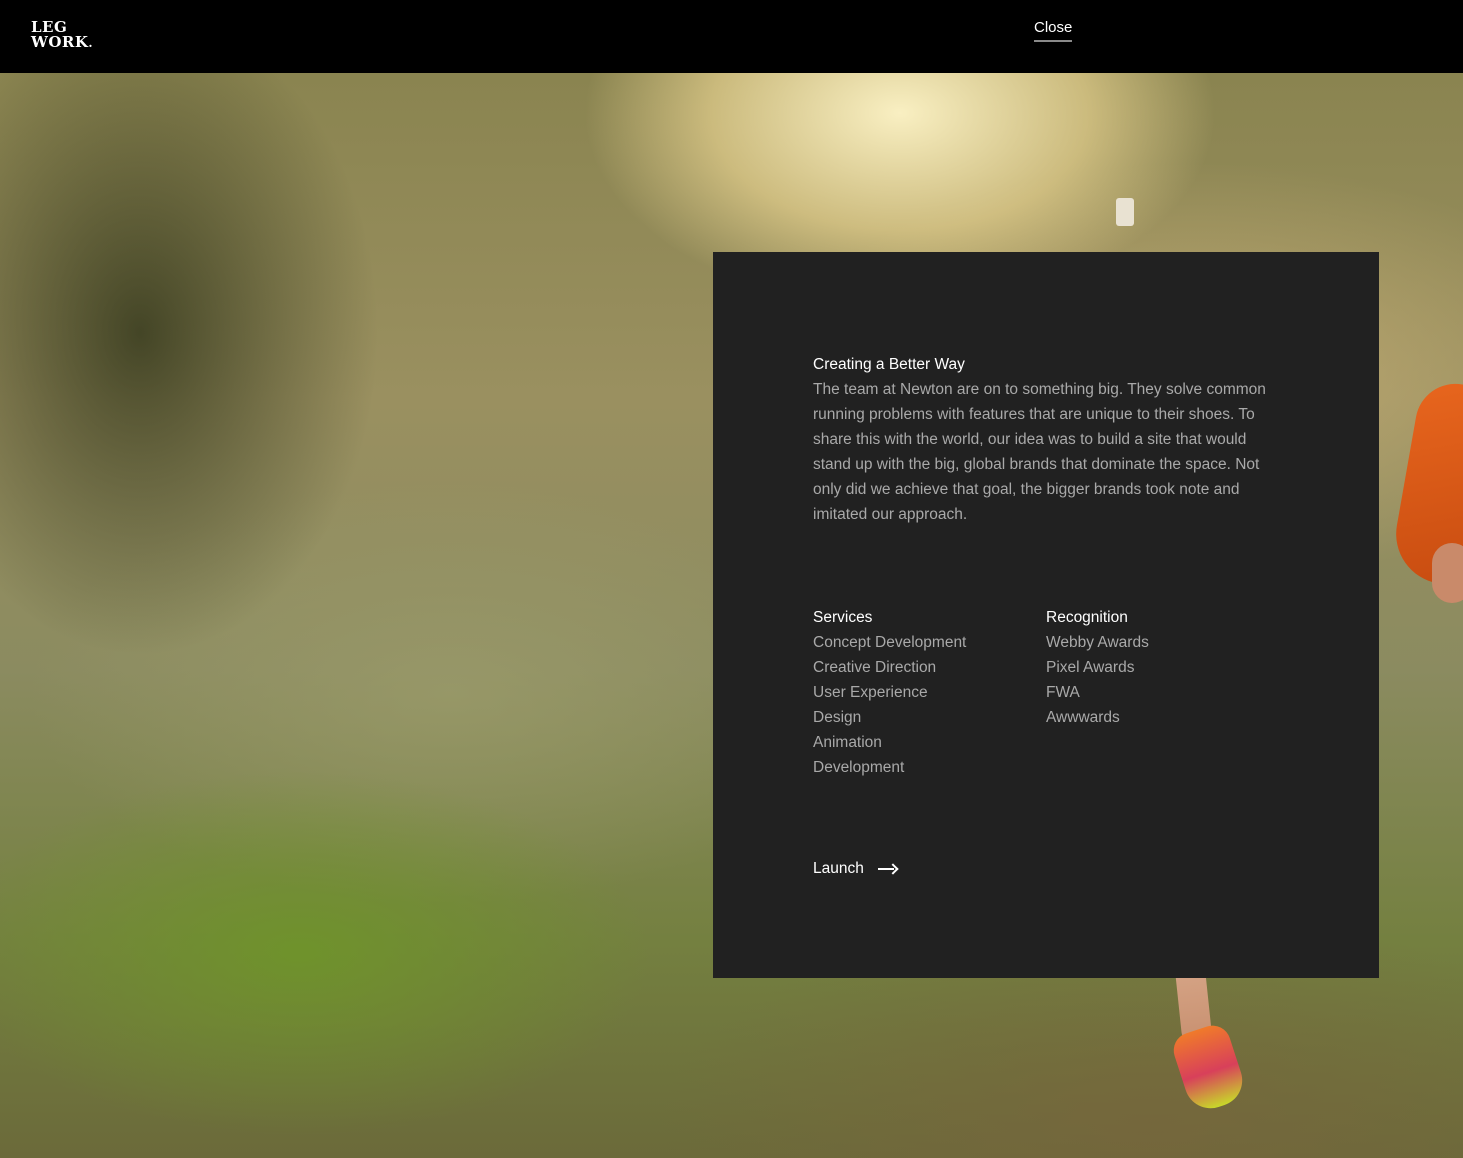 Image resolution: width=1463 pixels, height=1158 pixels. Describe the element at coordinates (889, 364) in the screenshot. I see `project-heading: Creating a Better Way` at that location.